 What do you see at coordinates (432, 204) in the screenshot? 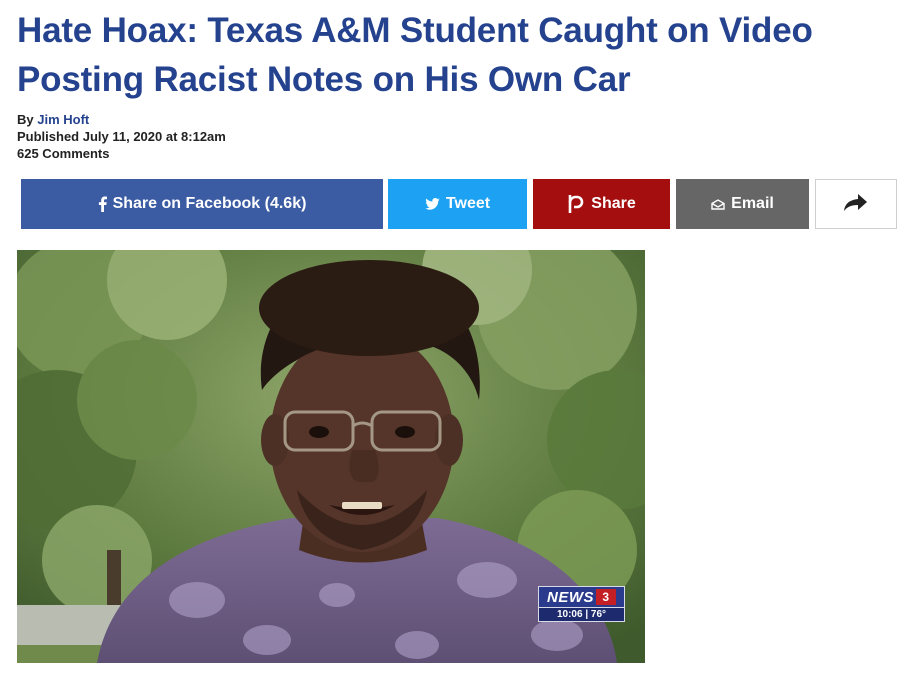
I see `twitter-icon` at bounding box center [432, 204].